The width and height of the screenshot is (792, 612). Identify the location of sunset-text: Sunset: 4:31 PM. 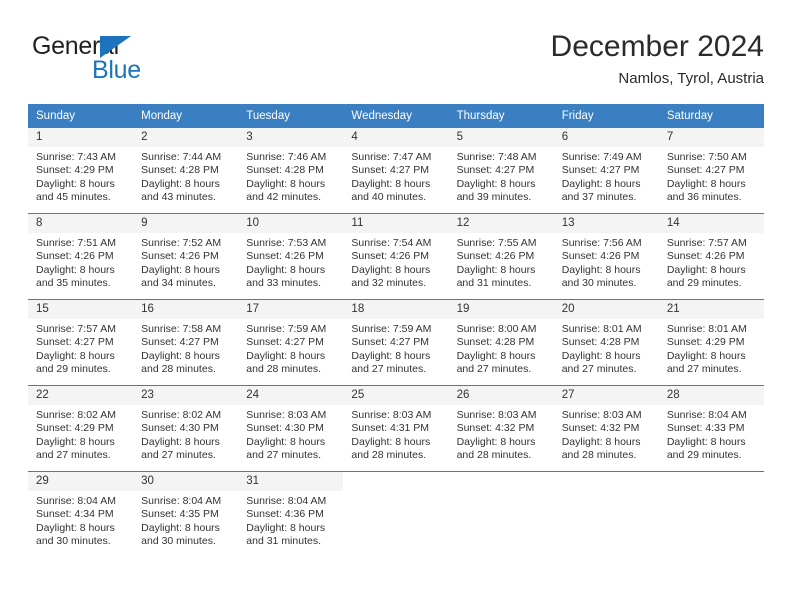
(390, 428).